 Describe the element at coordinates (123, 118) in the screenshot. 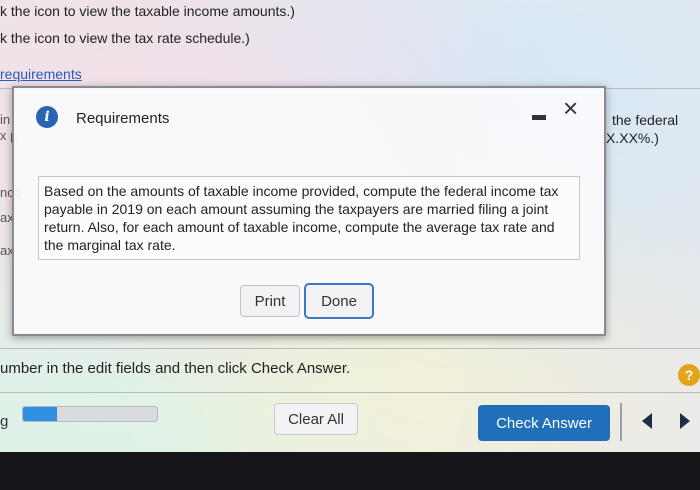

I see `dialog-title: Requirements` at that location.